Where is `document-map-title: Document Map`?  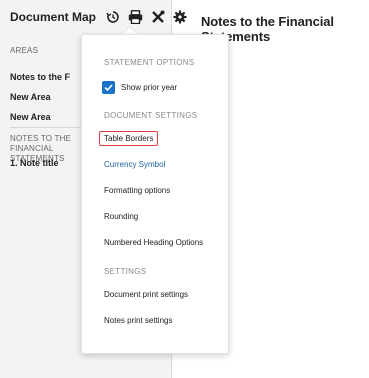 document-map-title: Document Map is located at coordinates (53, 17).